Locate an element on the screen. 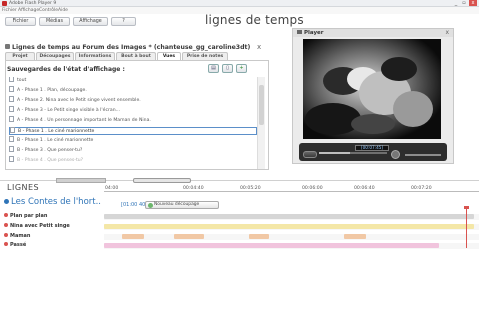  track-band-maman is located at coordinates (291, 237).